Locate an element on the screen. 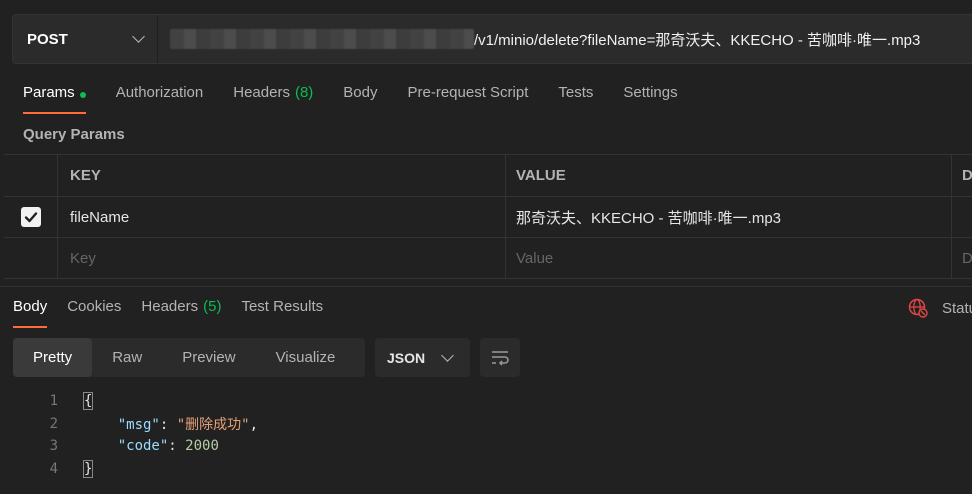 This screenshot has width=972, height=494. param-key-cell: fileName is located at coordinates (282, 217).